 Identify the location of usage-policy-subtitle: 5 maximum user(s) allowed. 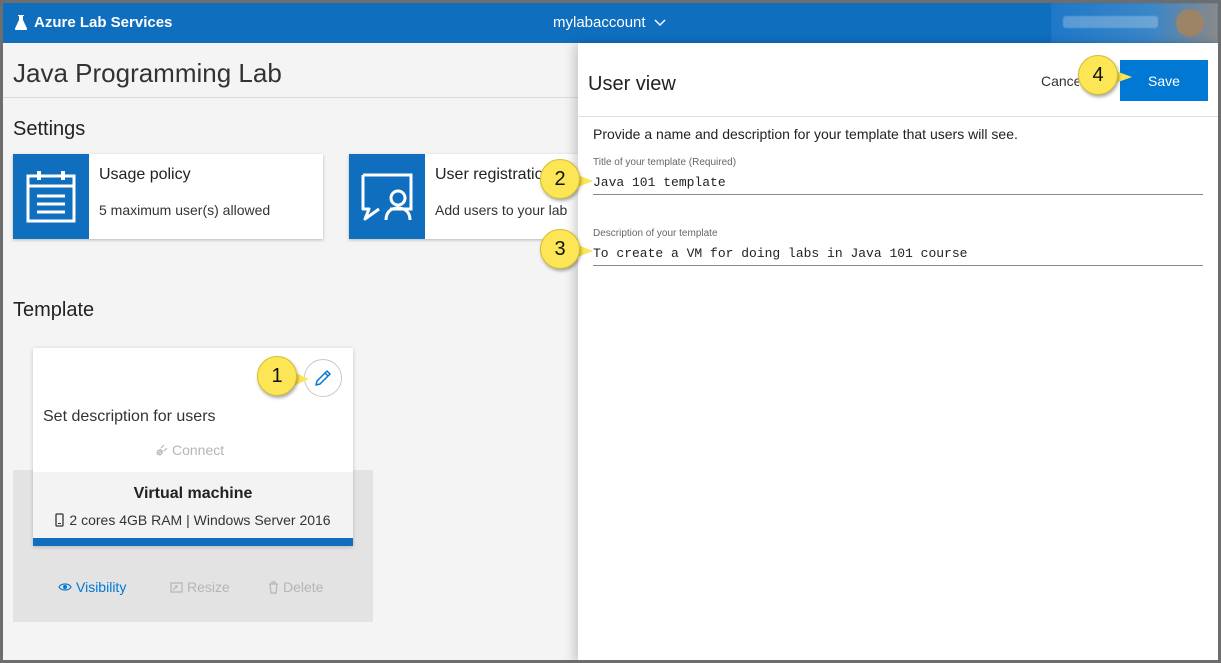
(185, 210).